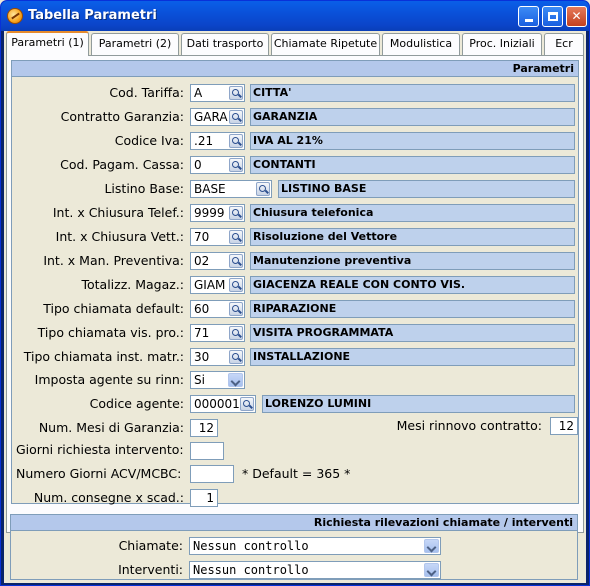 The width and height of the screenshot is (590, 586). What do you see at coordinates (217, 237) in the screenshot?
I see `input-chiusura-vett: 70` at bounding box center [217, 237].